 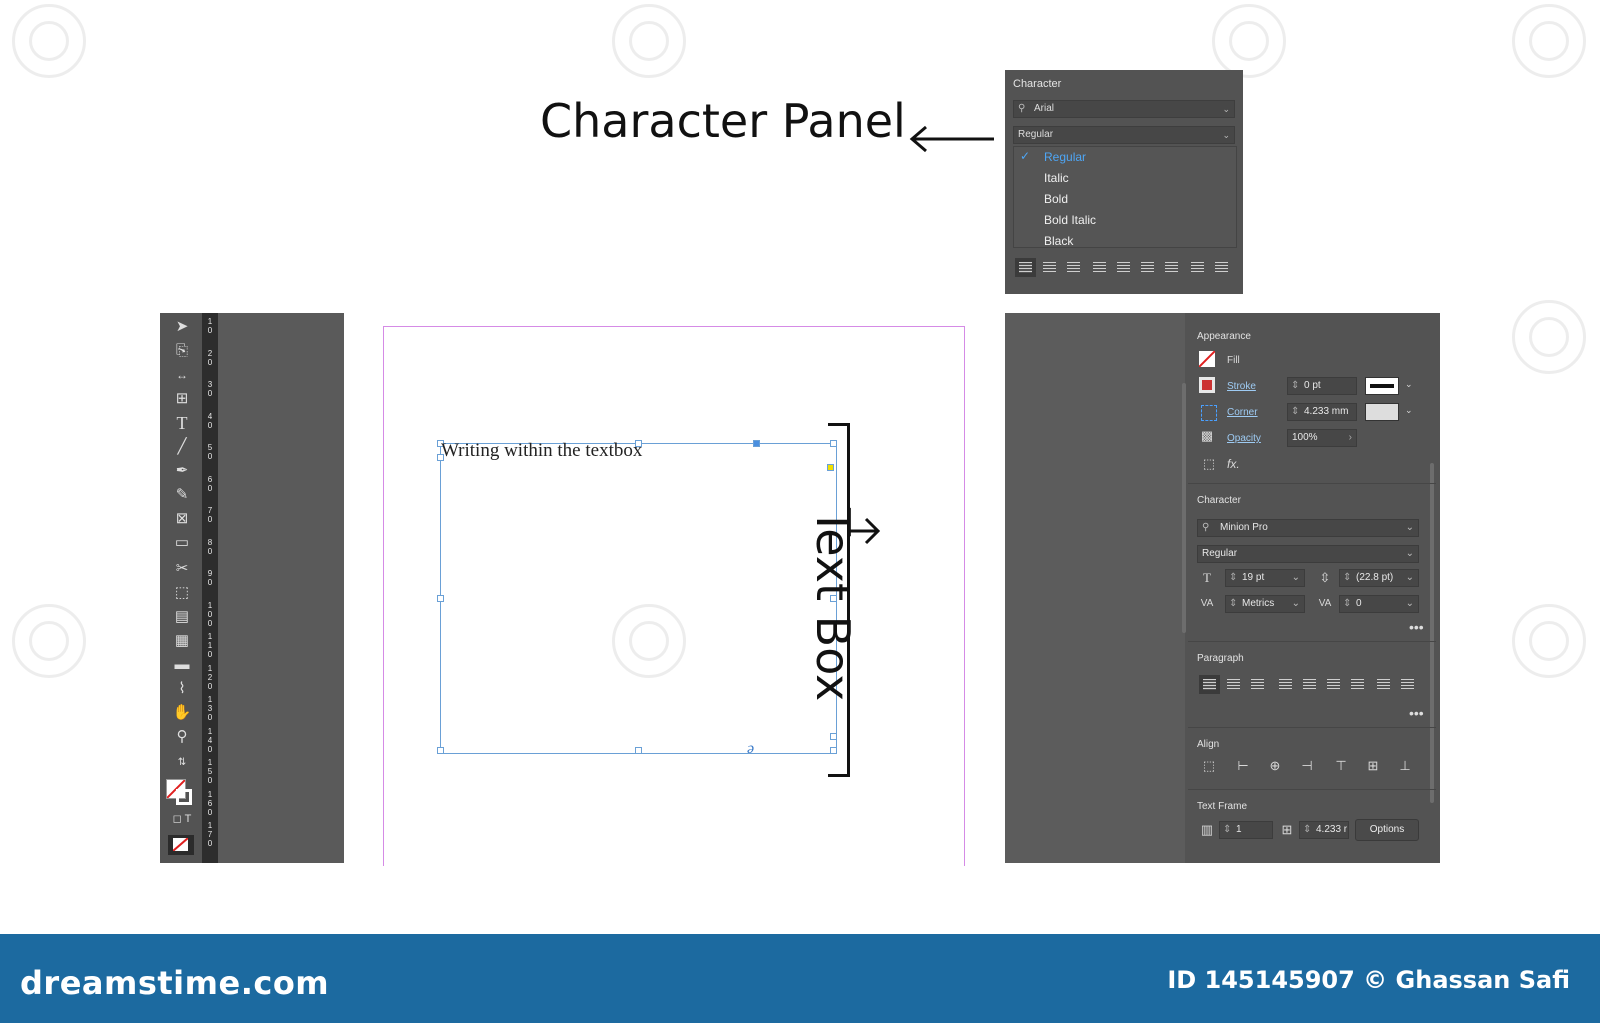 What do you see at coordinates (182, 641) in the screenshot?
I see `gradient-feather-tool-icon: ▦` at bounding box center [182, 641].